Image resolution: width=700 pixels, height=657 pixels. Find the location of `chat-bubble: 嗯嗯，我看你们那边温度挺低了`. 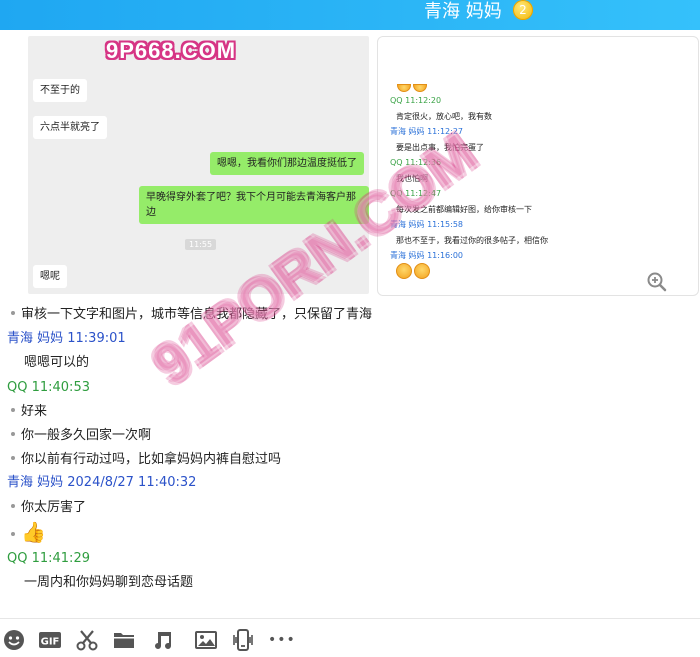

chat-bubble: 嗯嗯，我看你们那边温度挺低了 is located at coordinates (287, 163).